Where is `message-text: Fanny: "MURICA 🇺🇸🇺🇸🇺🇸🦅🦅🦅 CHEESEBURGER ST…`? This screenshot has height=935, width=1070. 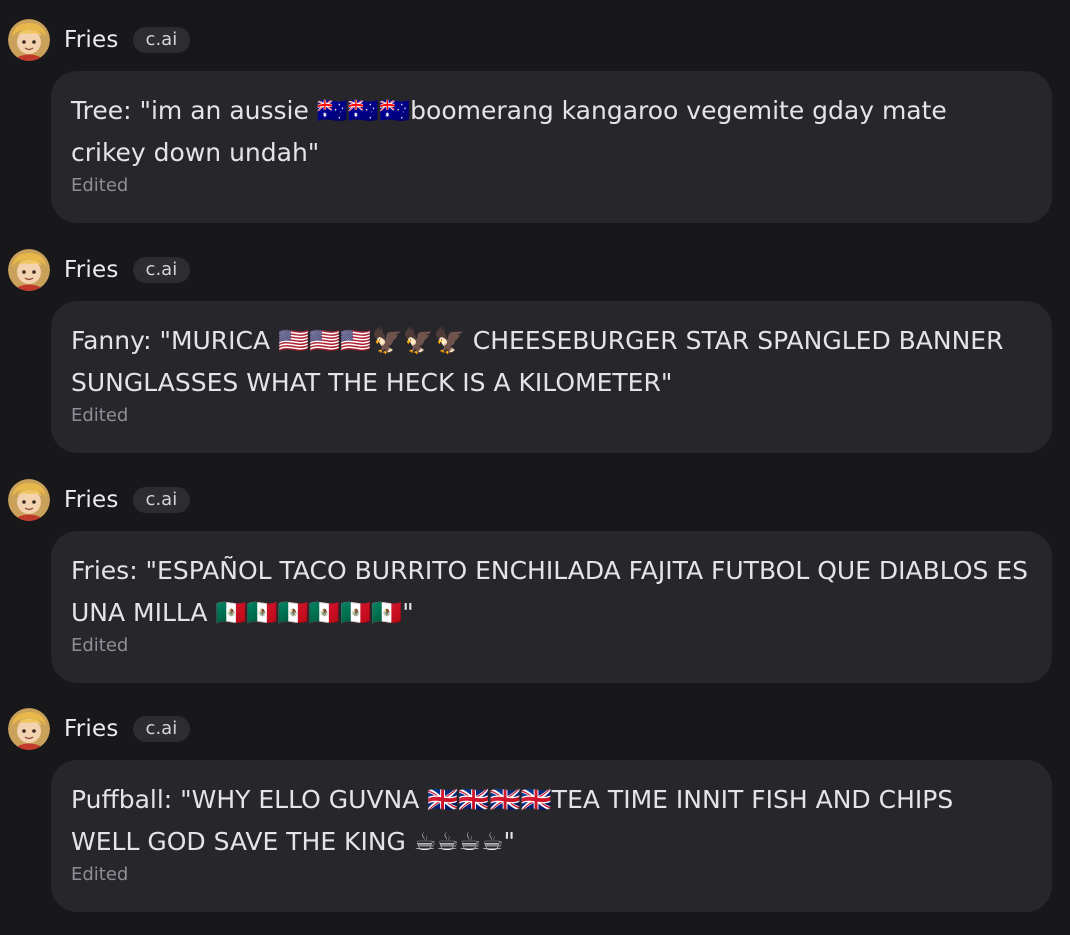
message-text: Fanny: "MURICA 🇺🇸🇺🇸🇺🇸🦅🦅🦅 CHEESEBURGER ST… is located at coordinates (537, 361).